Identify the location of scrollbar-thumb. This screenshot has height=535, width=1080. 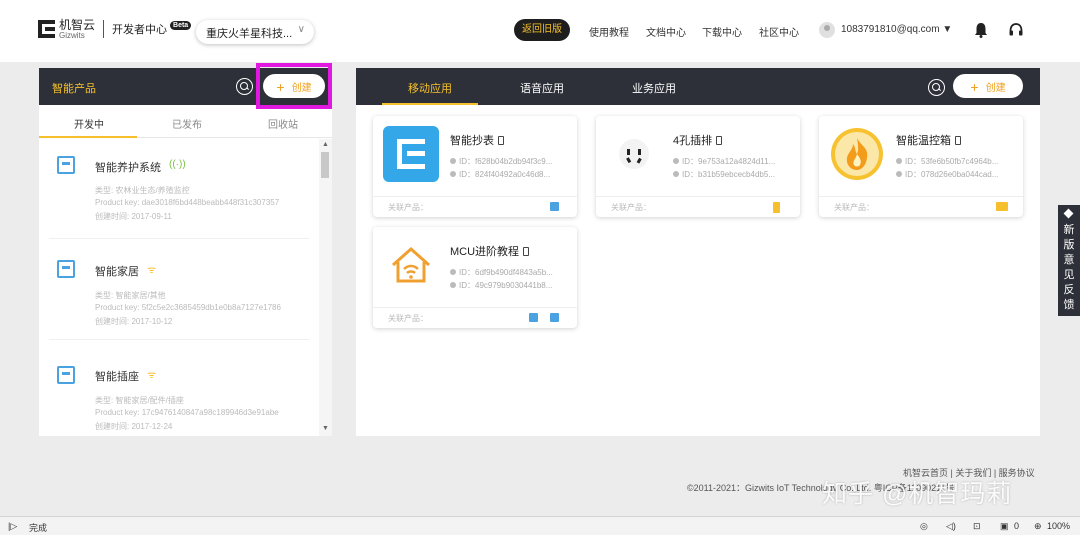
(325, 165).